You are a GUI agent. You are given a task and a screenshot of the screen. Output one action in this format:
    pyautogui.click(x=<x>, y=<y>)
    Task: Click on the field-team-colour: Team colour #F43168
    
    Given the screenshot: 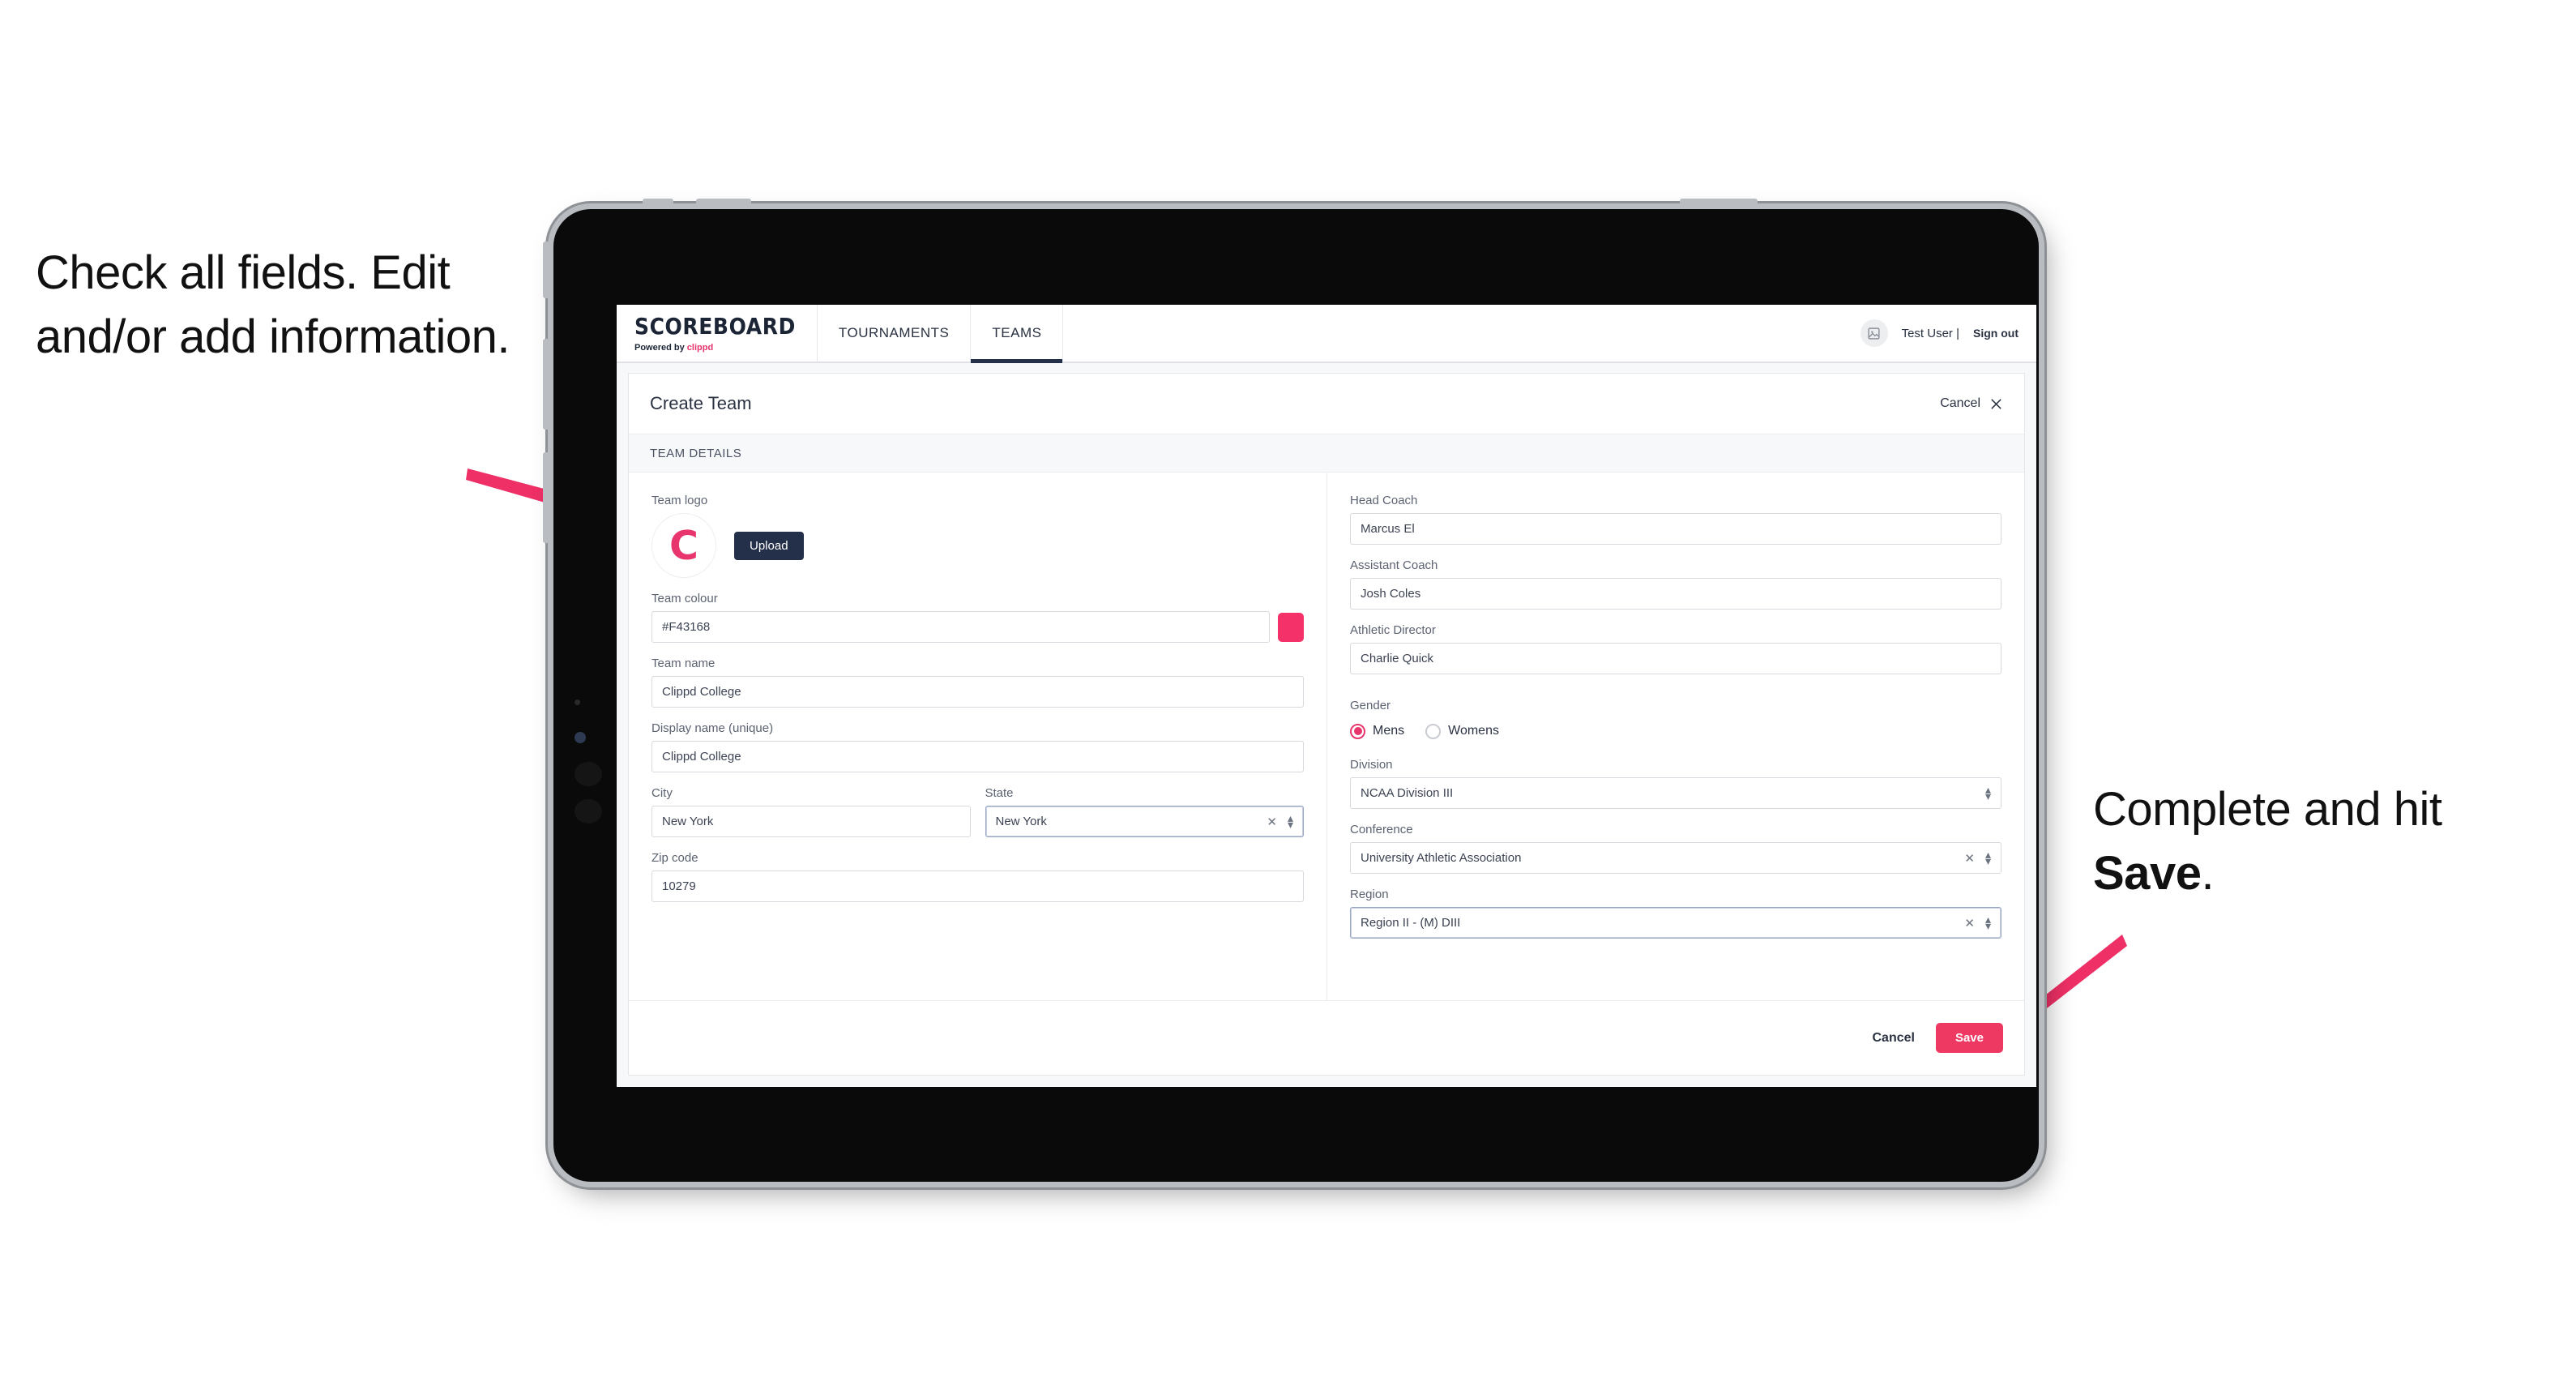 What is the action you would take?
    pyautogui.click(x=977, y=617)
    